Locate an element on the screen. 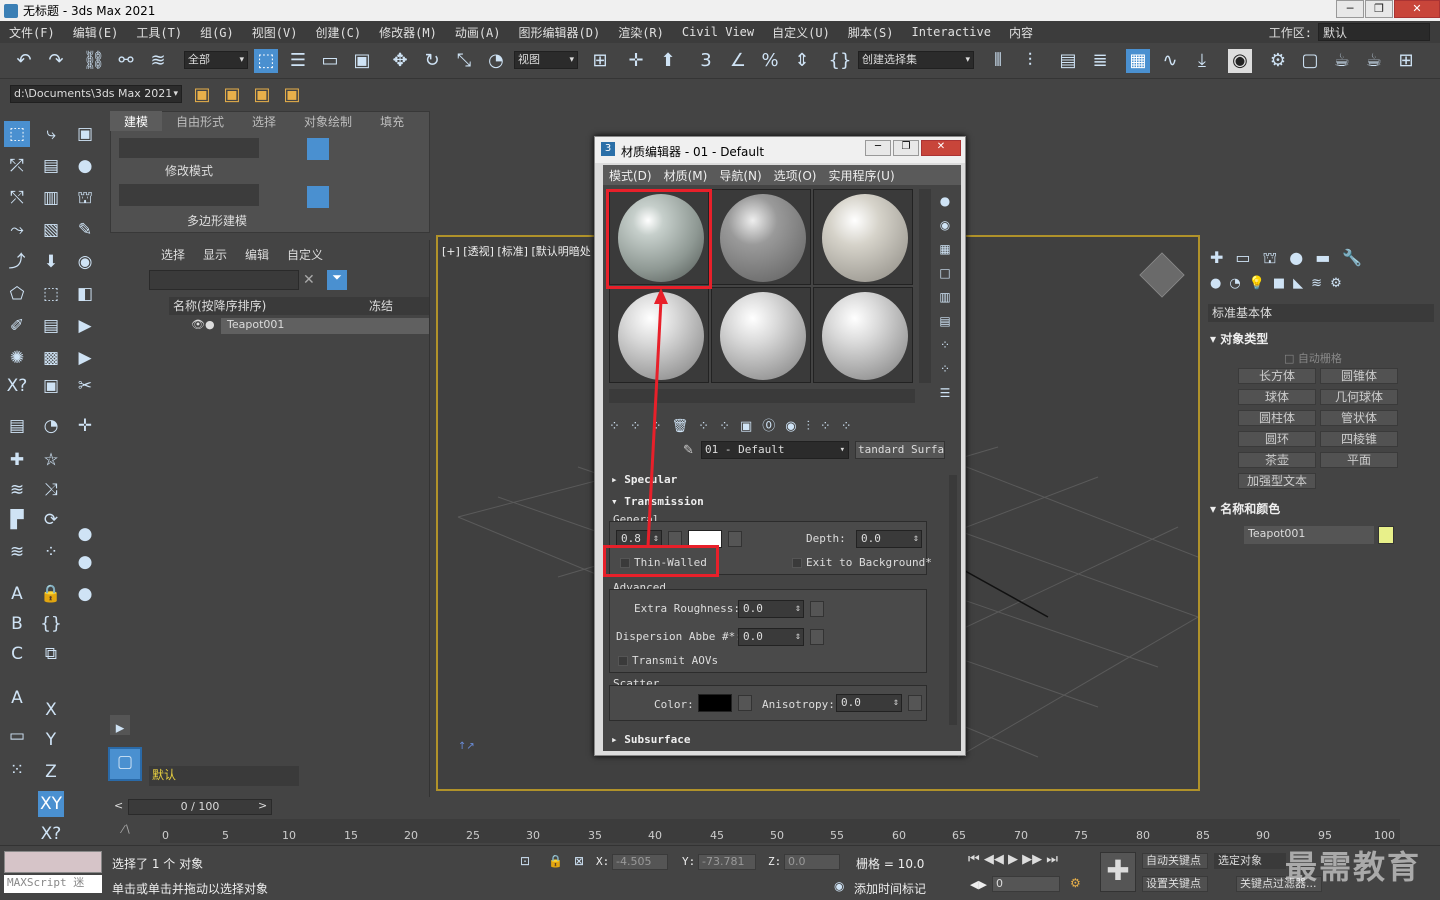  window-crossing-icon: ▣ is located at coordinates (362, 61).